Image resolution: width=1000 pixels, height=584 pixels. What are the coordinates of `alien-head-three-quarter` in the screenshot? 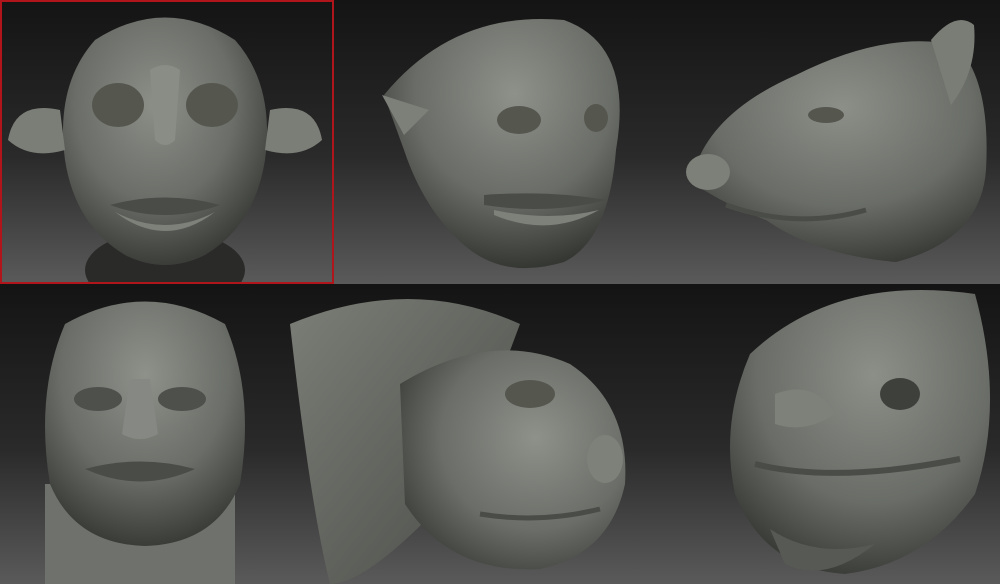 It's located at (501, 143).